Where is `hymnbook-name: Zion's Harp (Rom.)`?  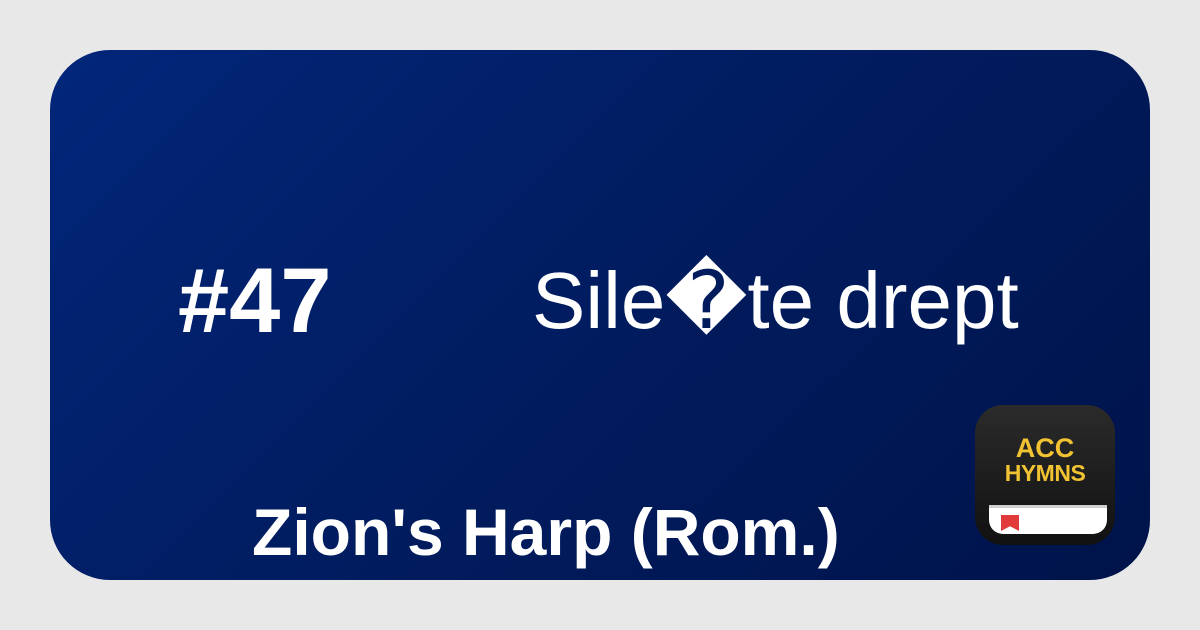
hymnbook-name: Zion's Harp (Rom.) is located at coordinates (546, 532).